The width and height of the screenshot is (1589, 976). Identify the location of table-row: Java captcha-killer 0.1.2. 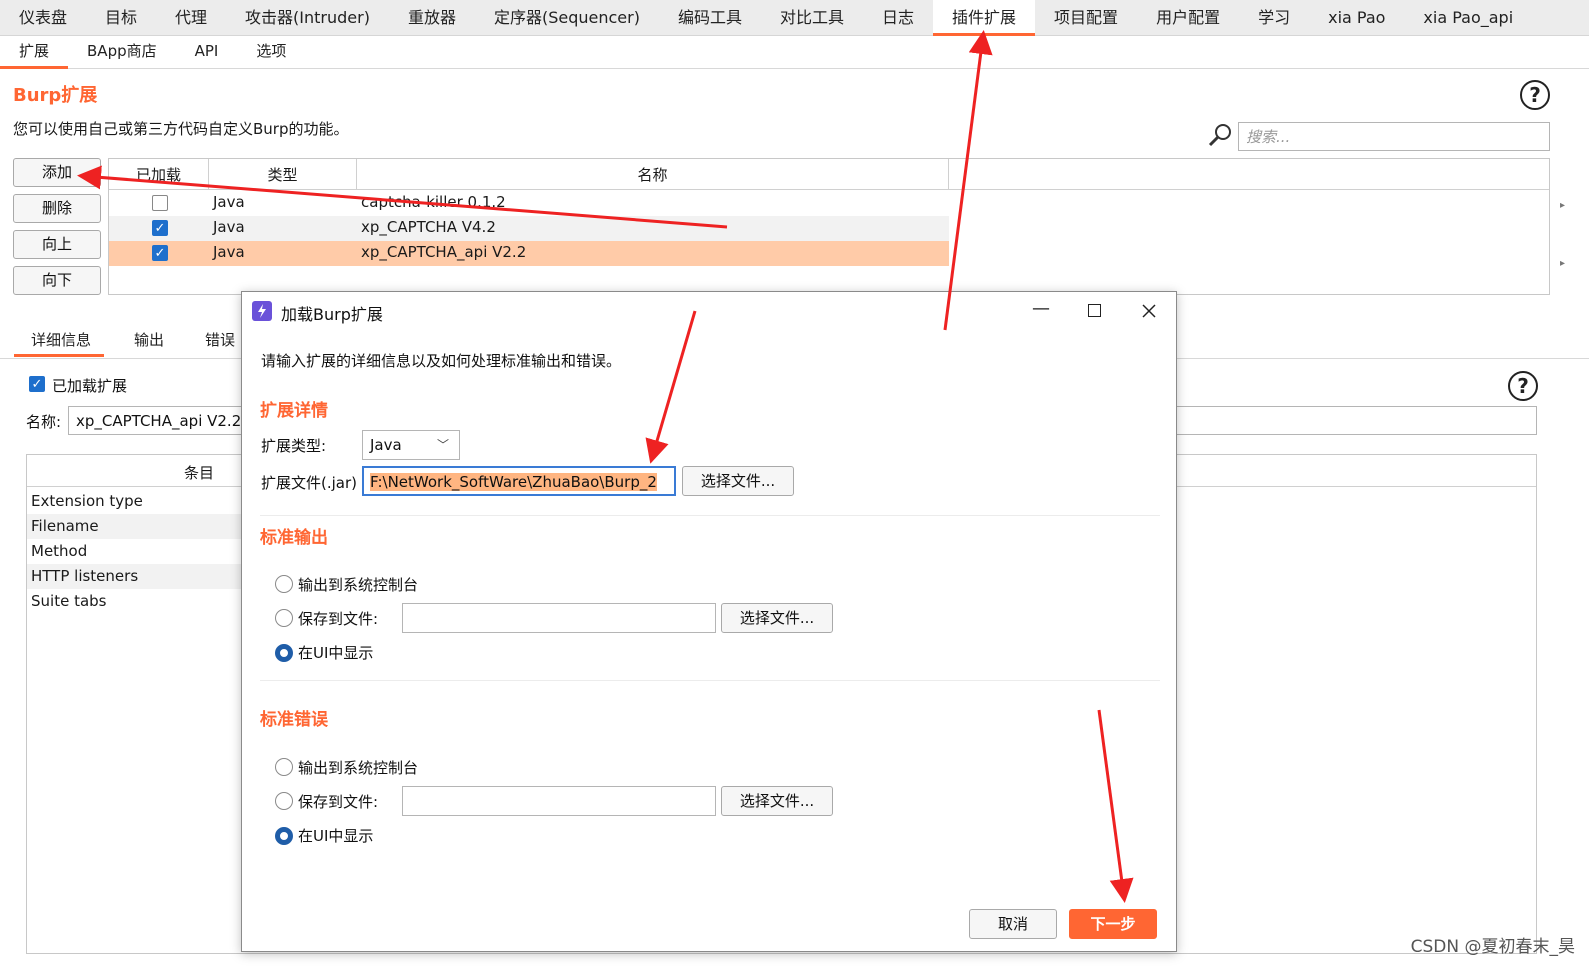
(529, 203).